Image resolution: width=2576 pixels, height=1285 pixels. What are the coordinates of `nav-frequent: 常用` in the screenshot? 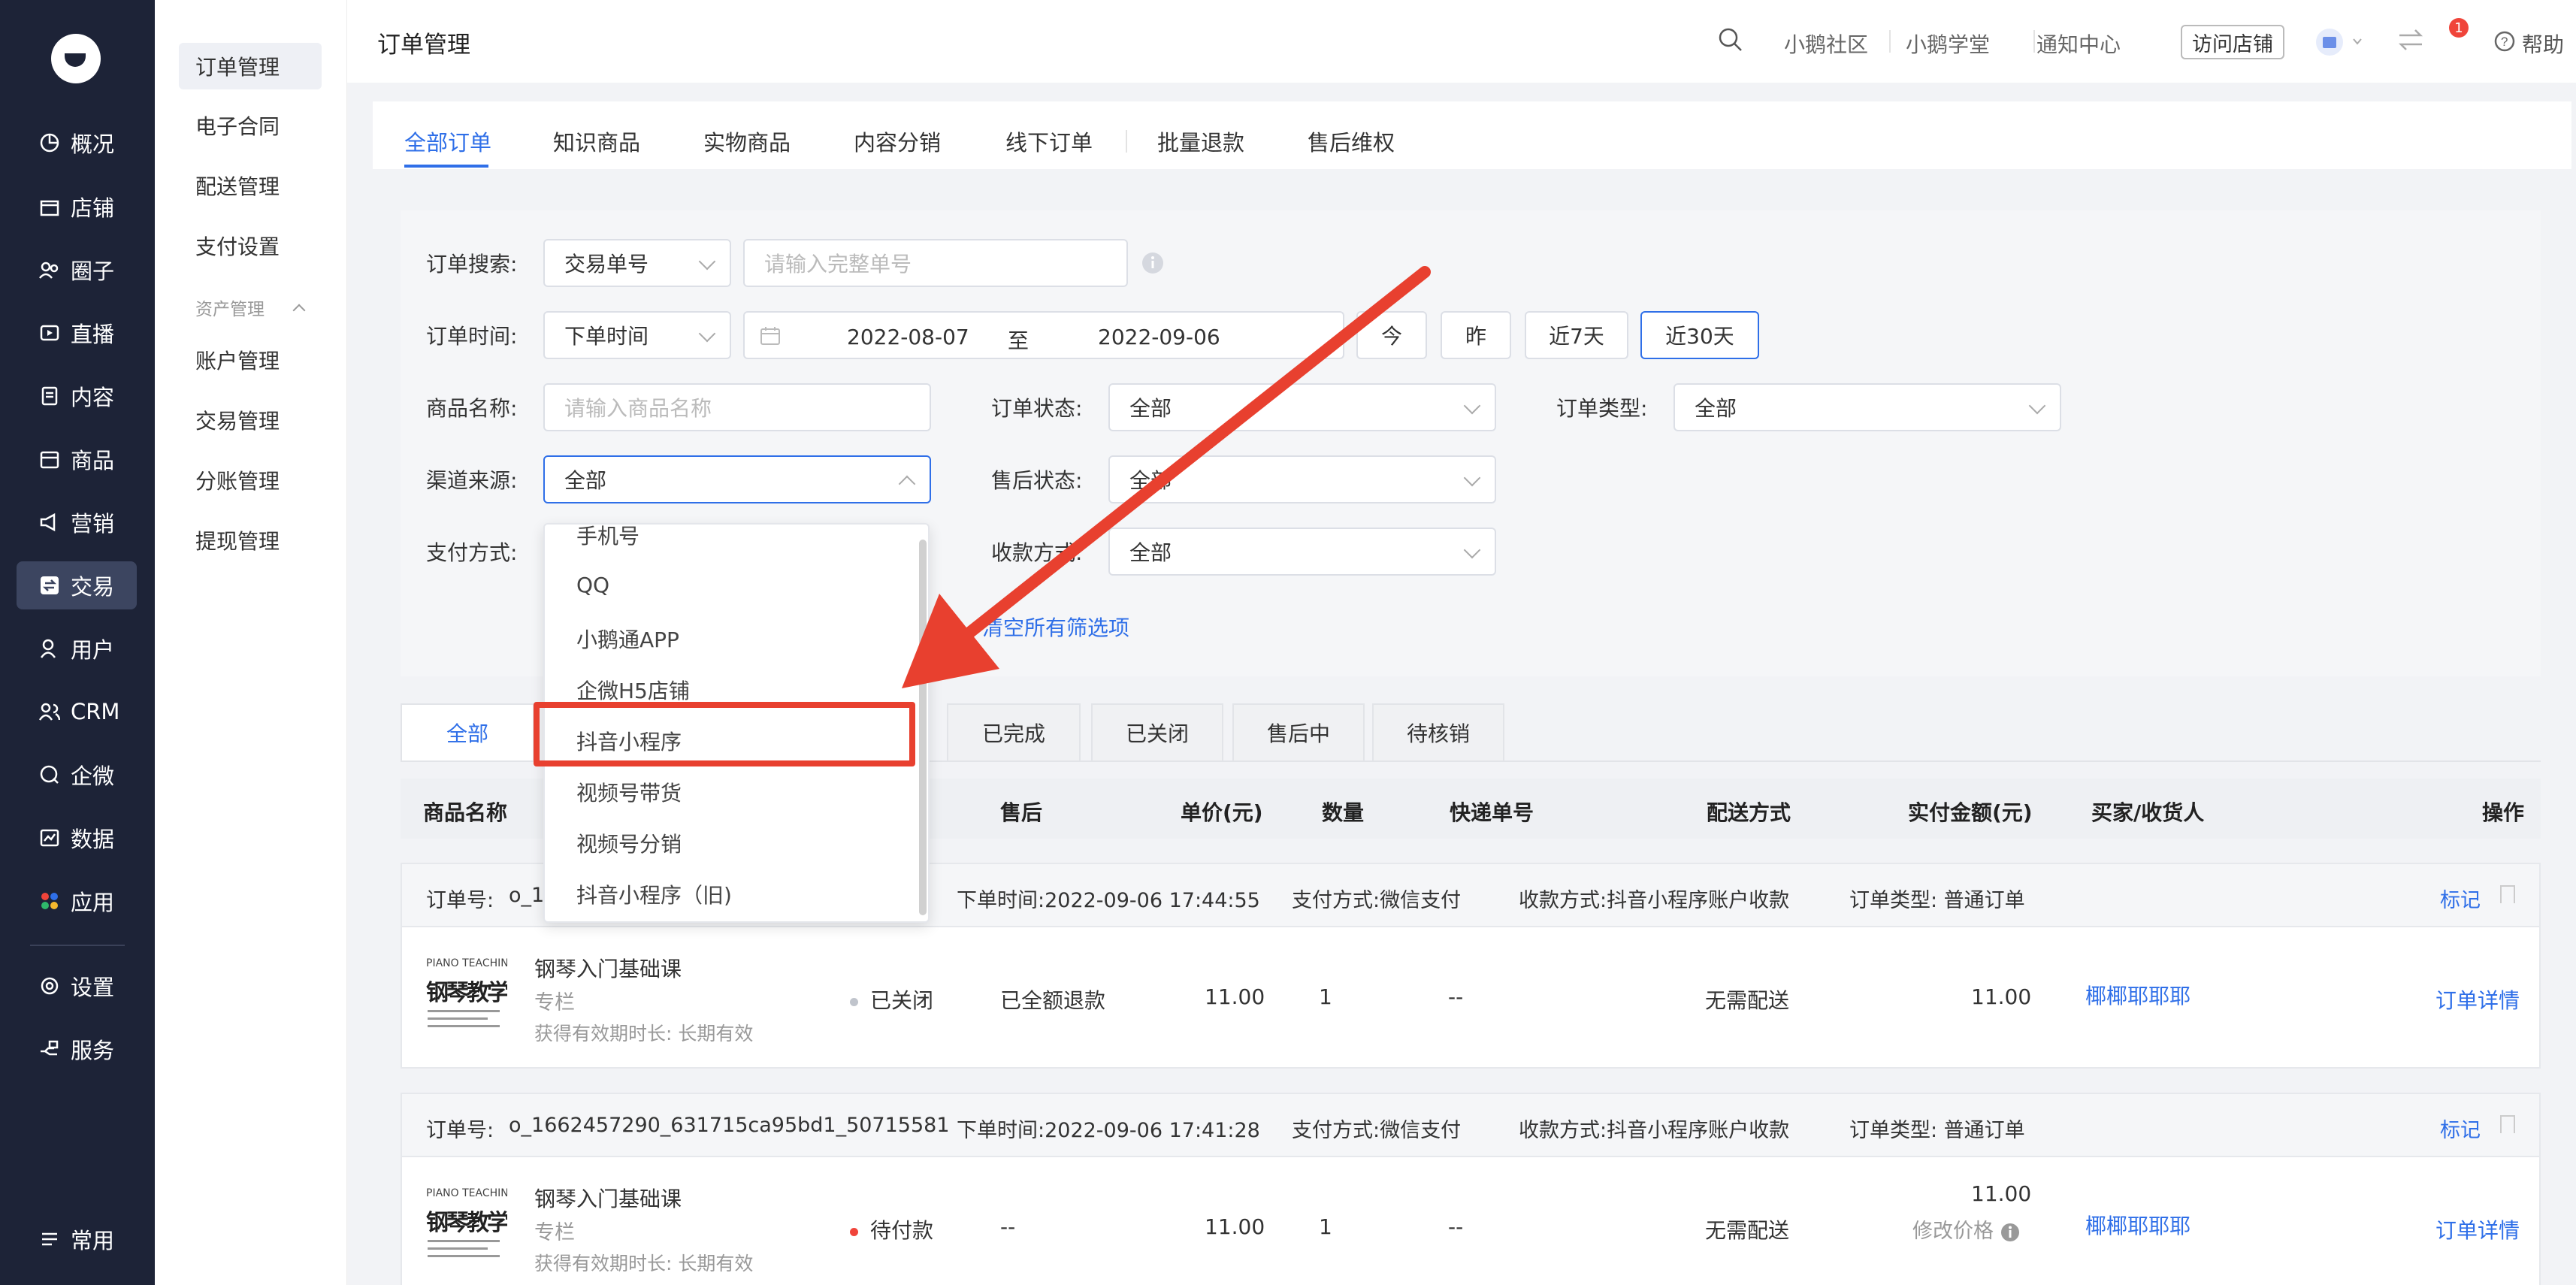 It's located at (77, 1239).